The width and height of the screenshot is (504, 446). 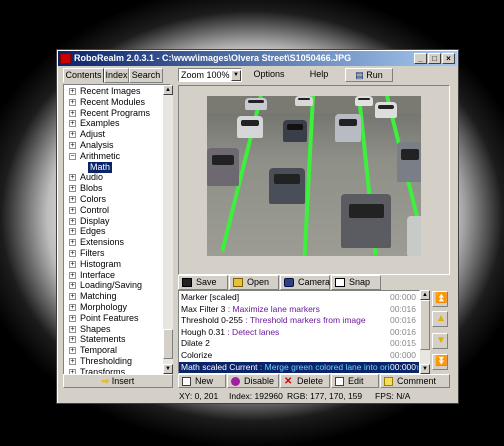 I want to click on tree-item: + Matching, so click(x=117, y=296).